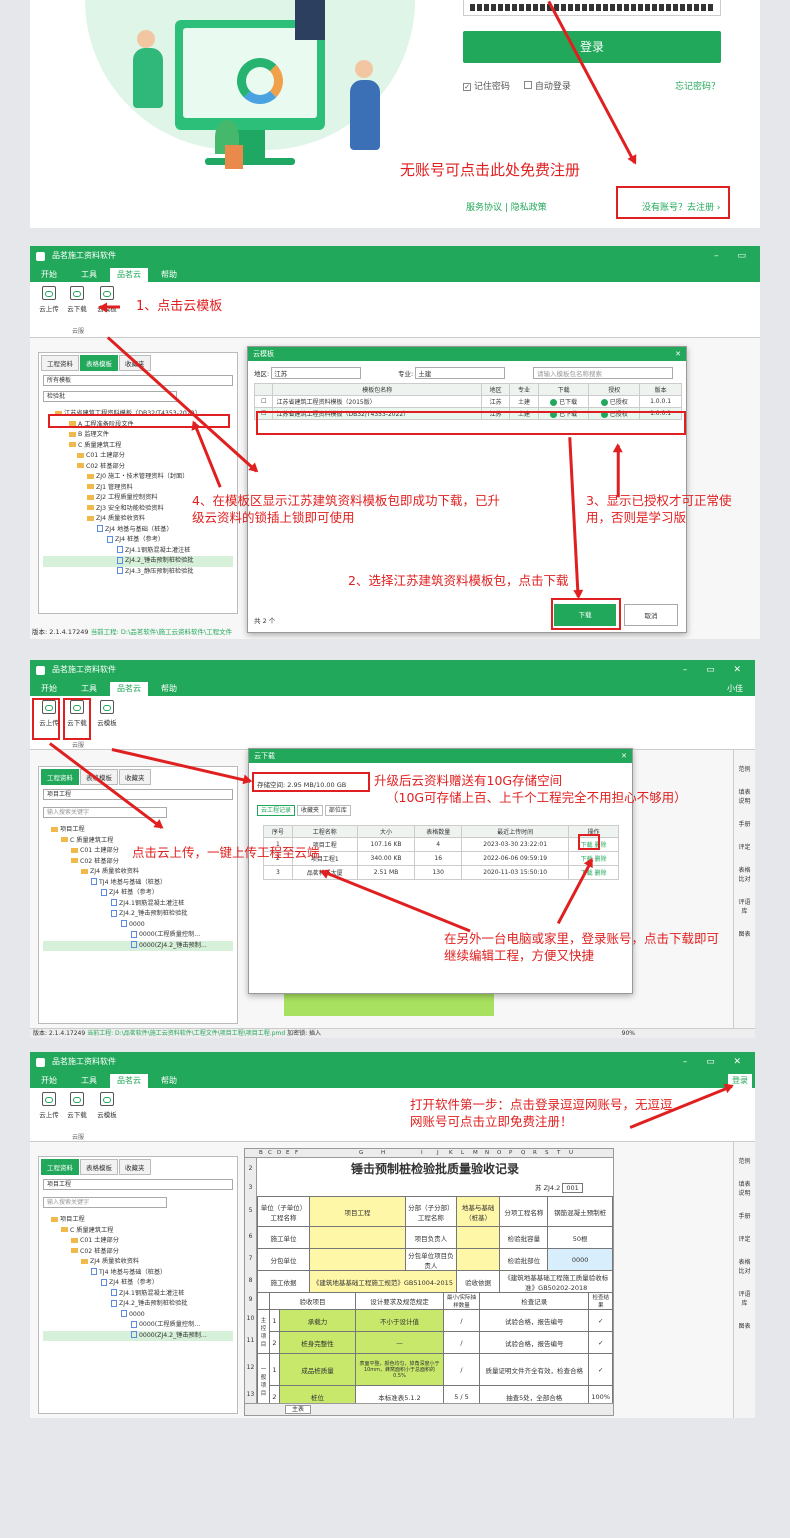  What do you see at coordinates (110, 396) in the screenshot?
I see `tree-search-input: 检验批` at bounding box center [110, 396].